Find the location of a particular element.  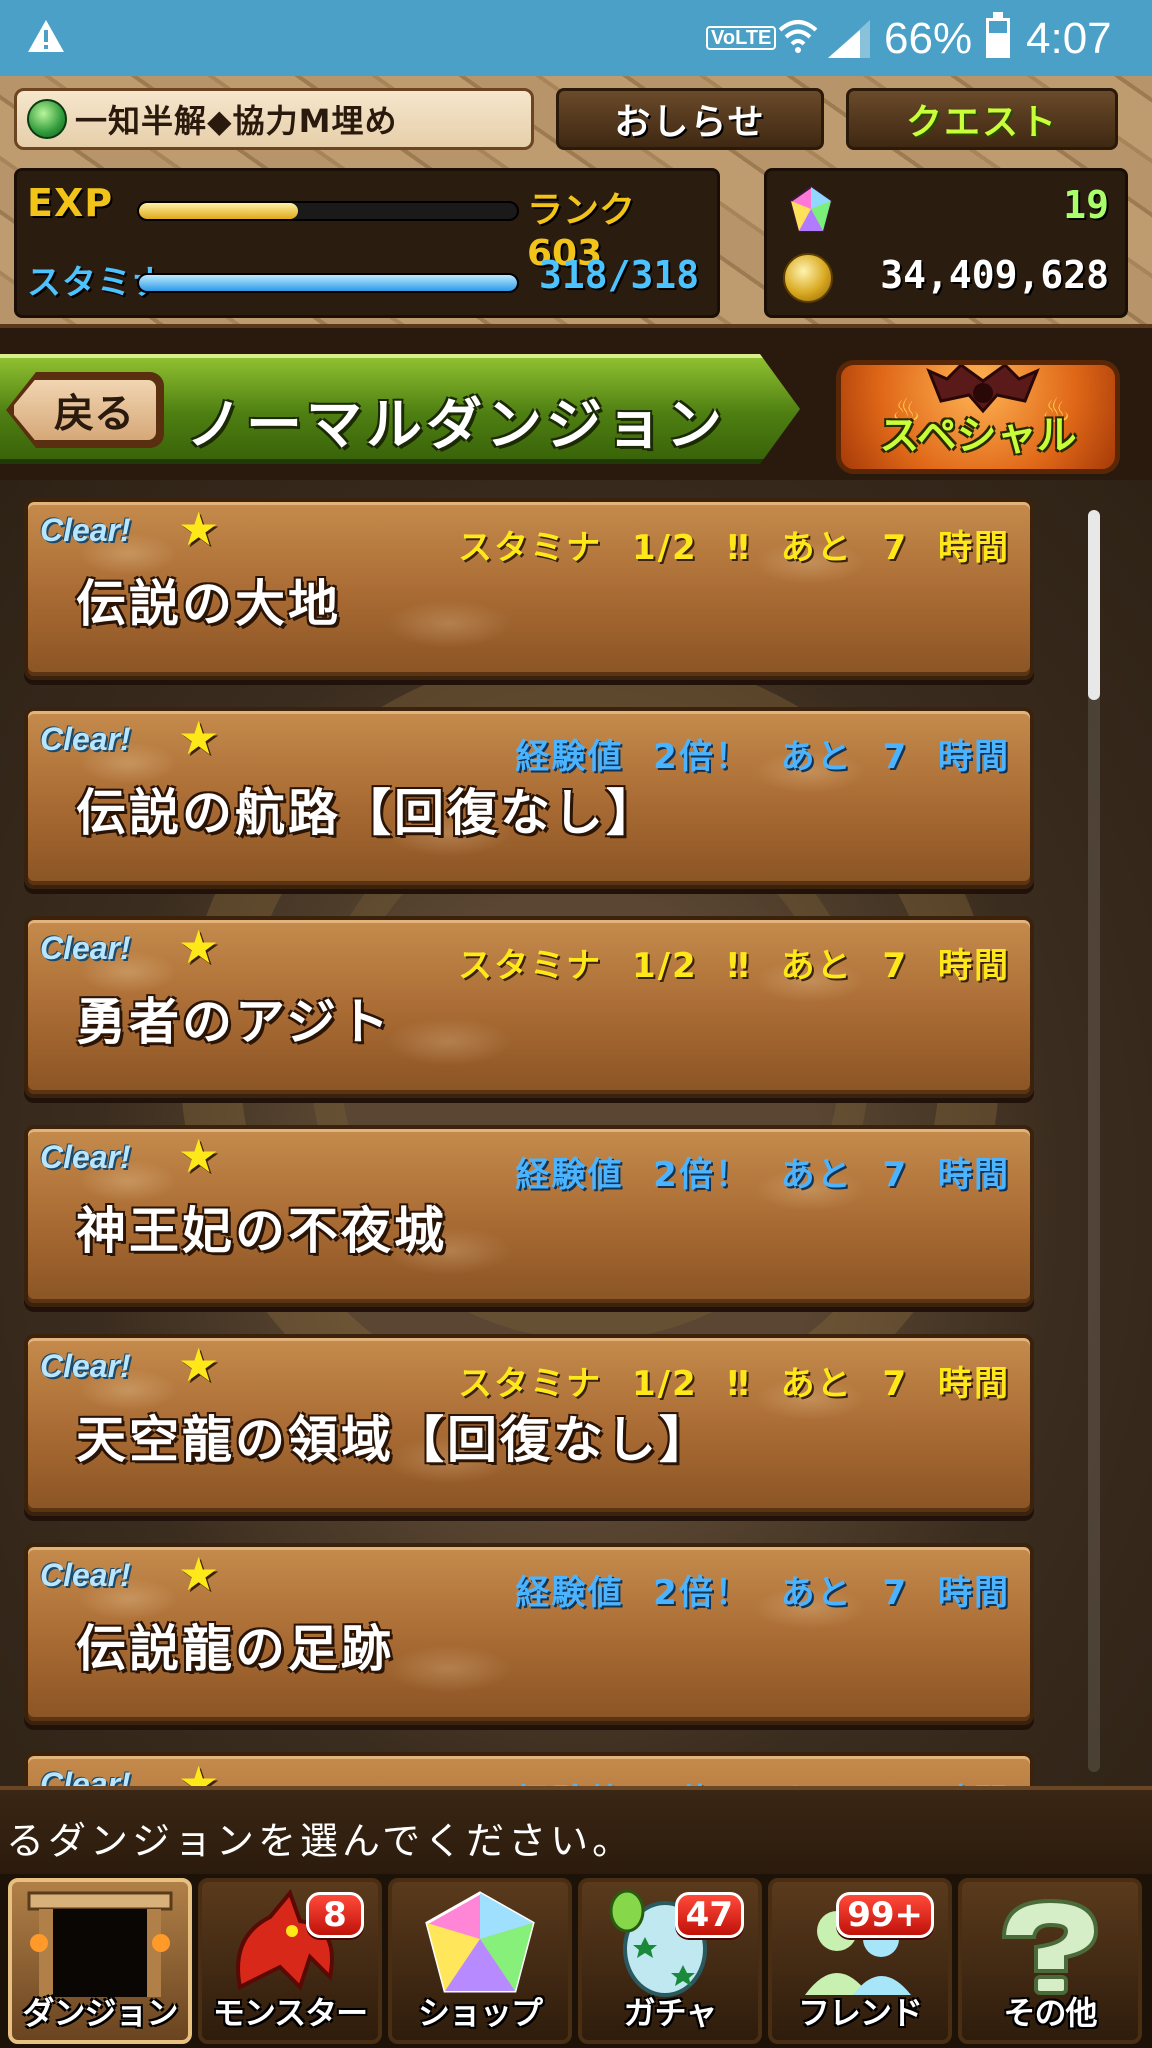

dungeon-row: Clear! ★ スタミナ 1/2 ‼ あと 7 時間天空龍の領域【回復なし】 is located at coordinates (529, 1425).